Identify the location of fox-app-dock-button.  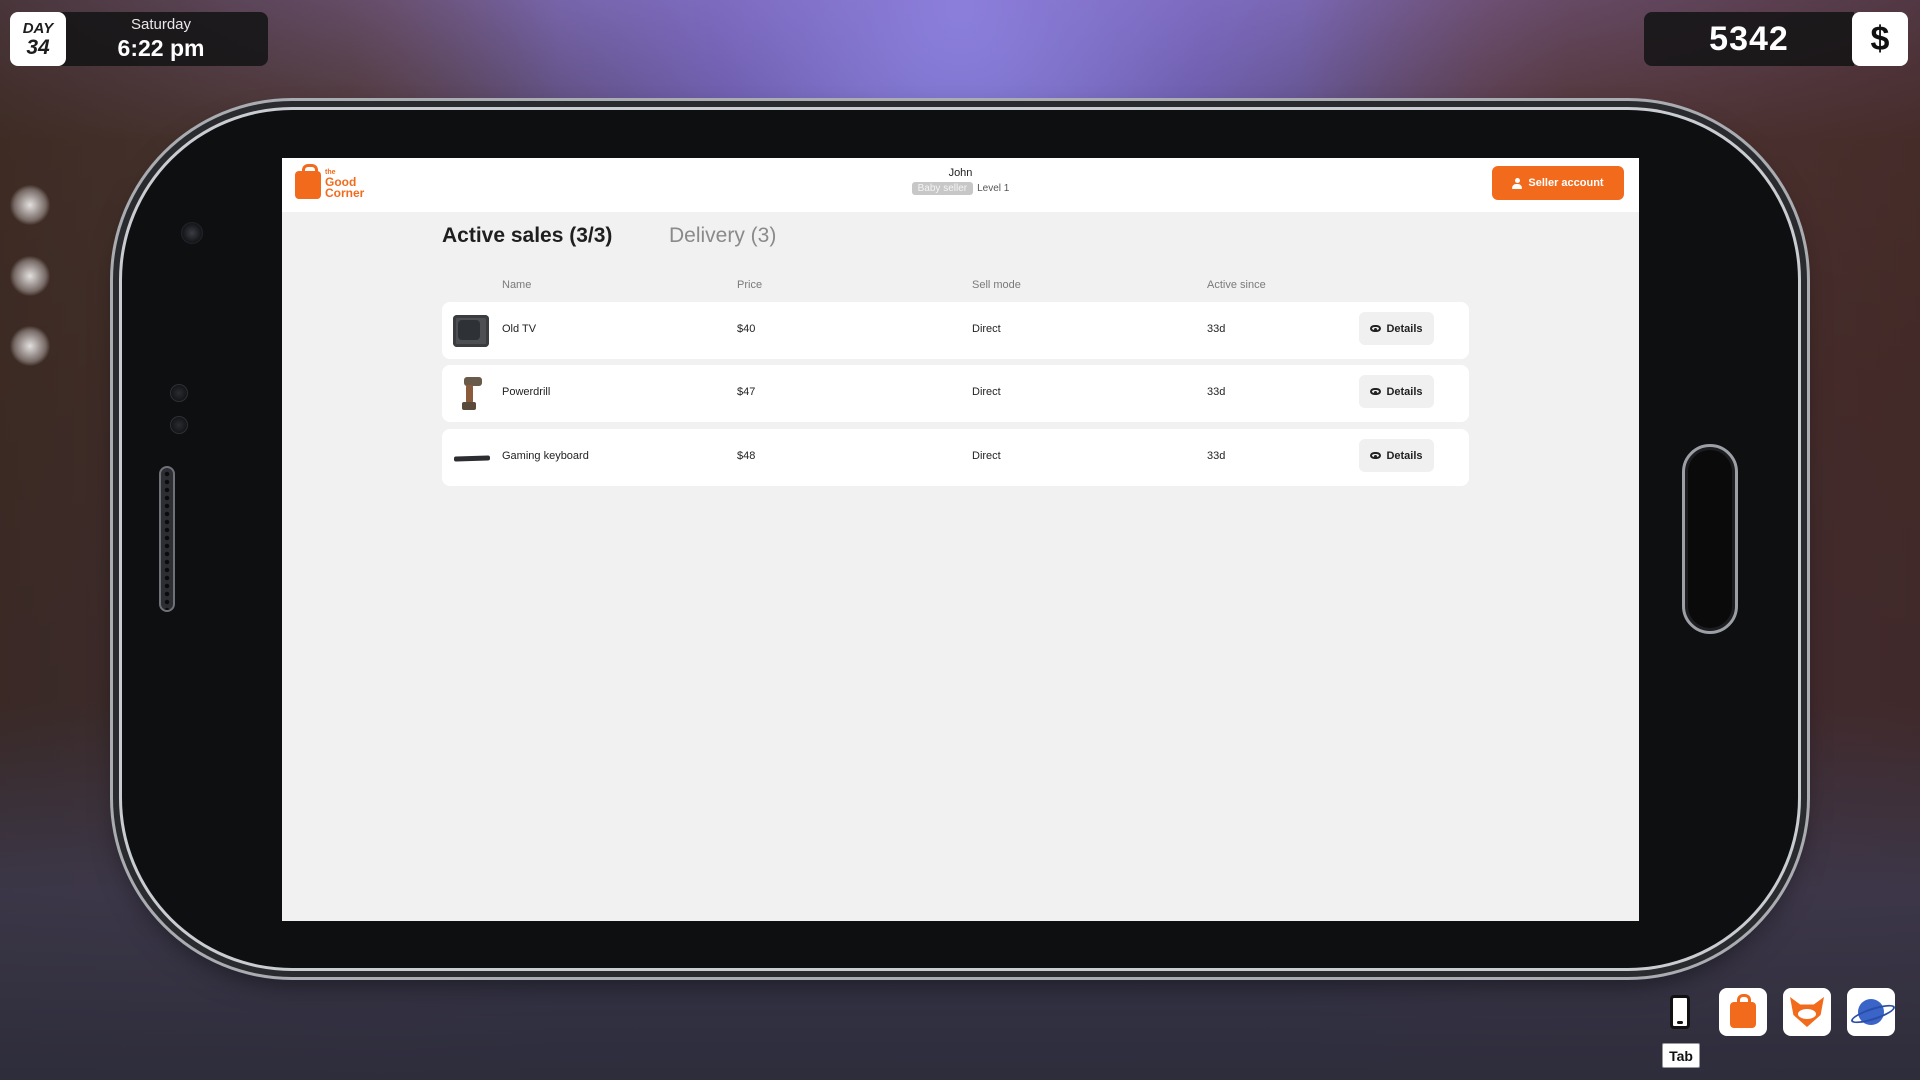
(1807, 1012).